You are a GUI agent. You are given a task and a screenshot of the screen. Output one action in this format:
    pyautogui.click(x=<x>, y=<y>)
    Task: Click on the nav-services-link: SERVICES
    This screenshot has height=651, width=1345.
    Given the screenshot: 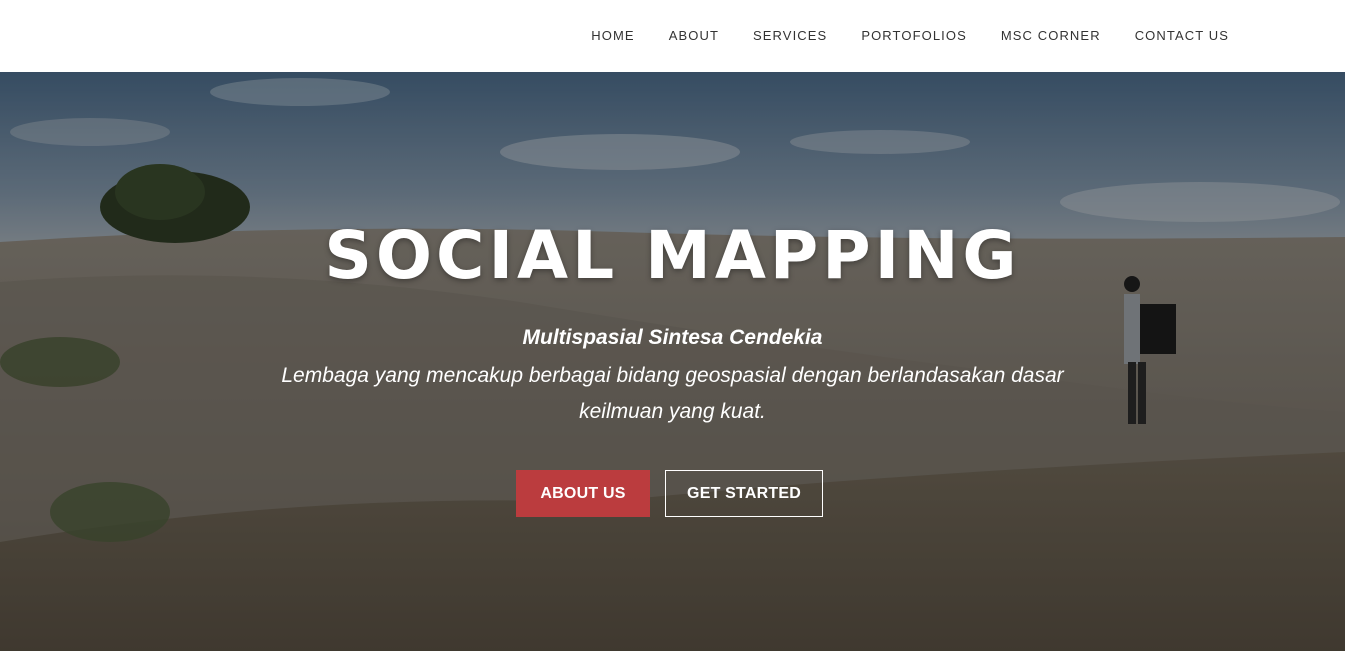 What is the action you would take?
    pyautogui.click(x=790, y=35)
    